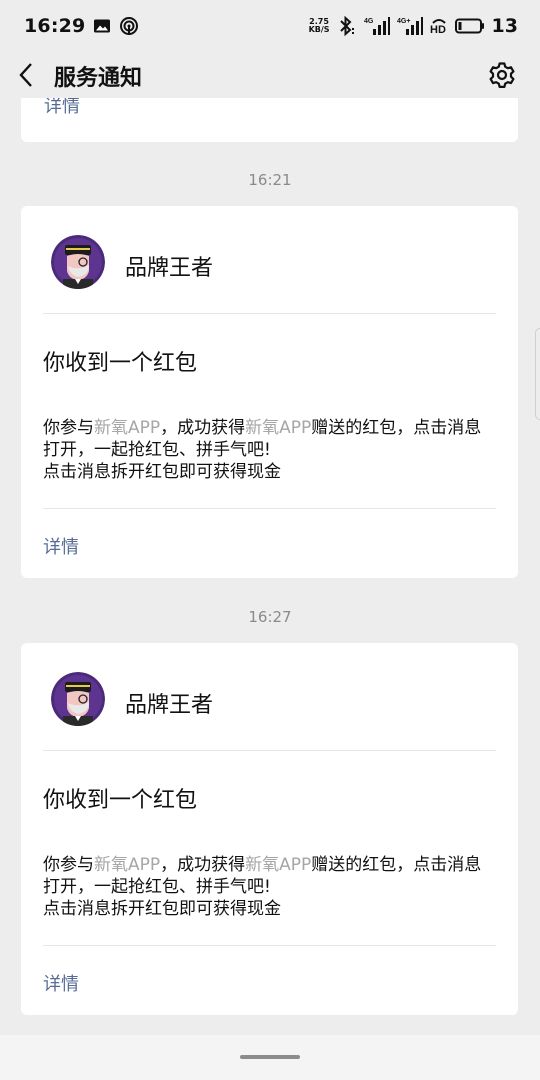  What do you see at coordinates (269, 120) in the screenshot?
I see `message-card-partial: 详情` at bounding box center [269, 120].